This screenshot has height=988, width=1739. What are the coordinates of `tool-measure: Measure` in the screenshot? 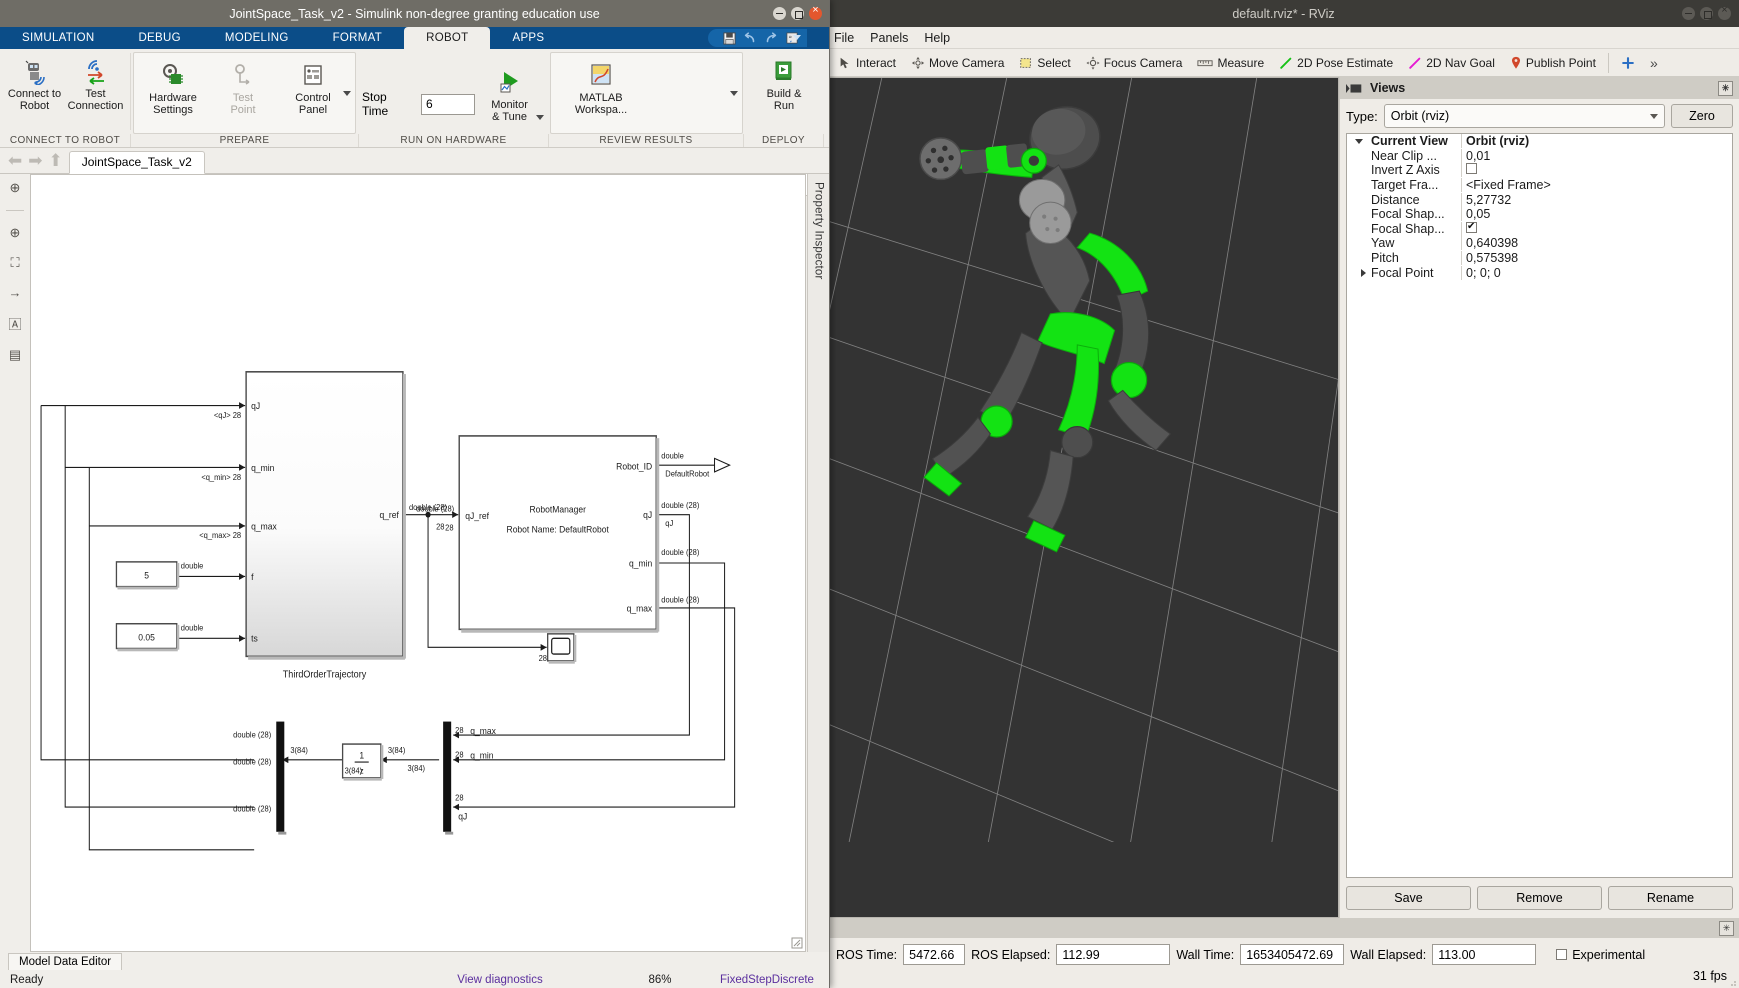 It's located at (1230, 63).